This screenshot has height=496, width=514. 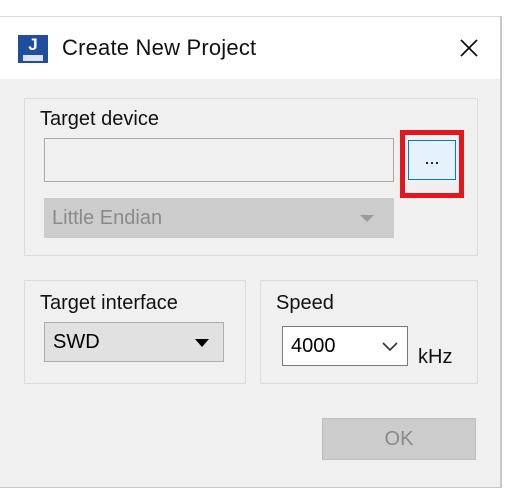 What do you see at coordinates (159, 47) in the screenshot?
I see `window-title: Create New Project` at bounding box center [159, 47].